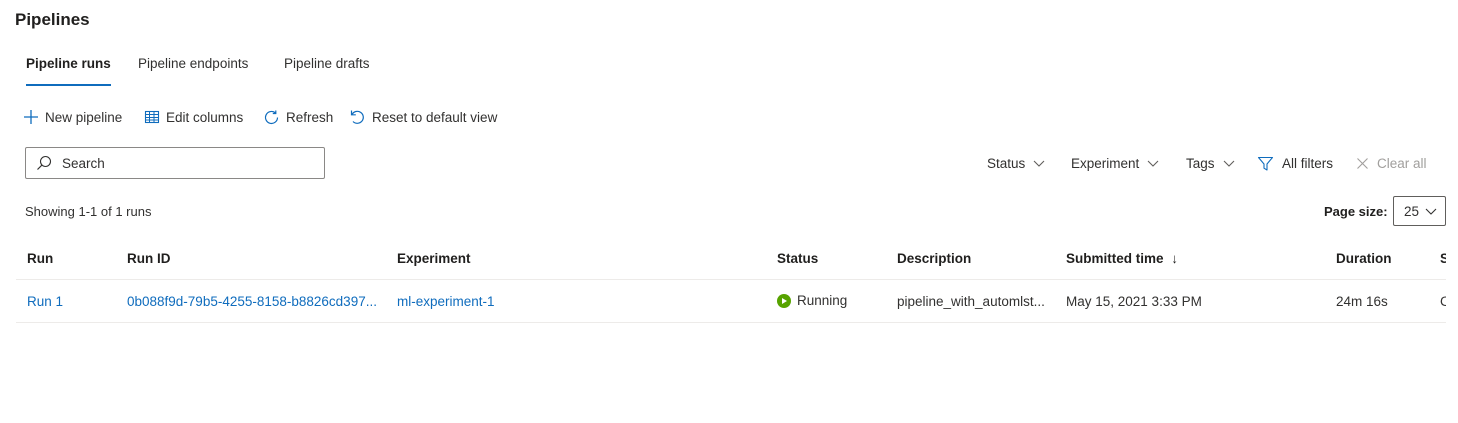 Image resolution: width=1458 pixels, height=423 pixels. I want to click on column-header-description: Description, so click(934, 258).